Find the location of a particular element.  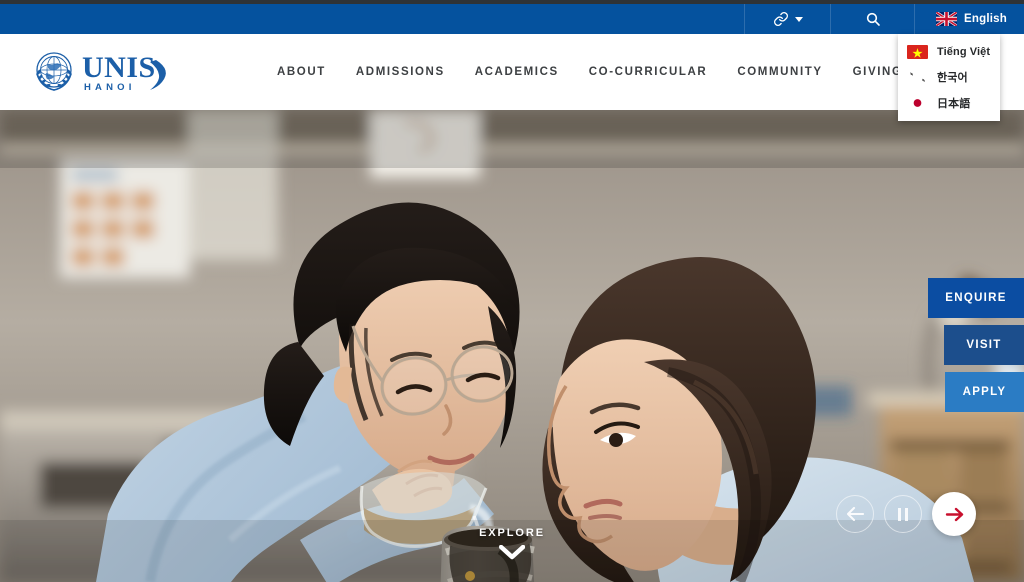

nav-item-admissions: ADMISSIONS is located at coordinates (400, 72).